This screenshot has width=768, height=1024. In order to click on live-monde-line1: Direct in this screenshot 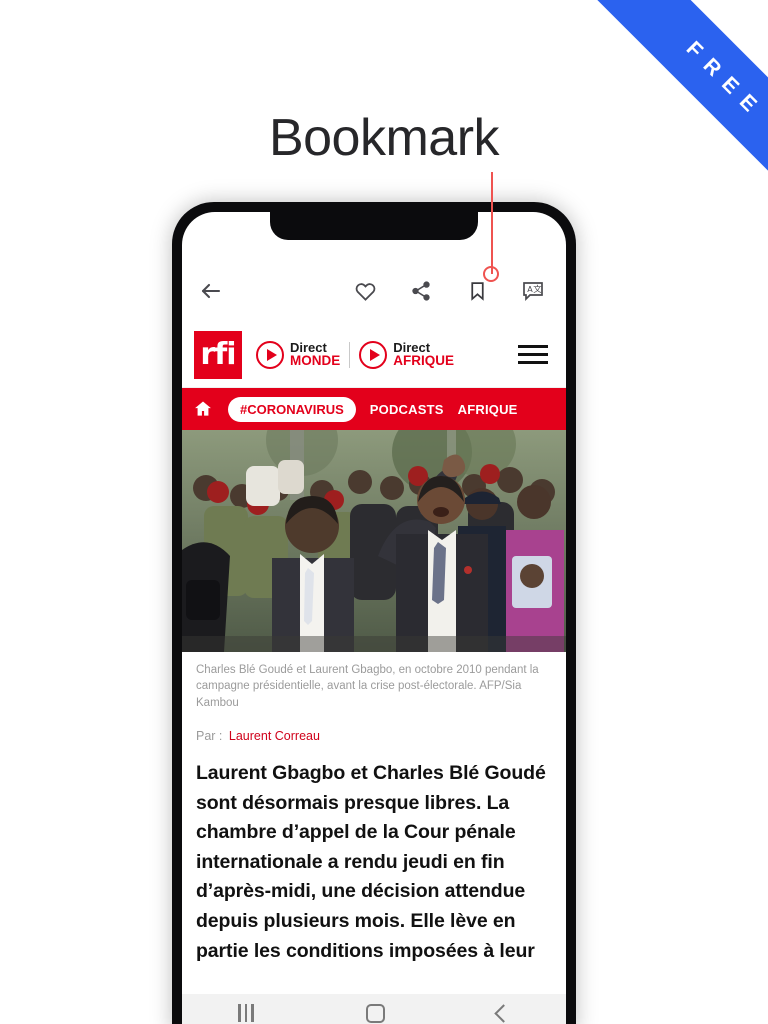, I will do `click(308, 347)`.